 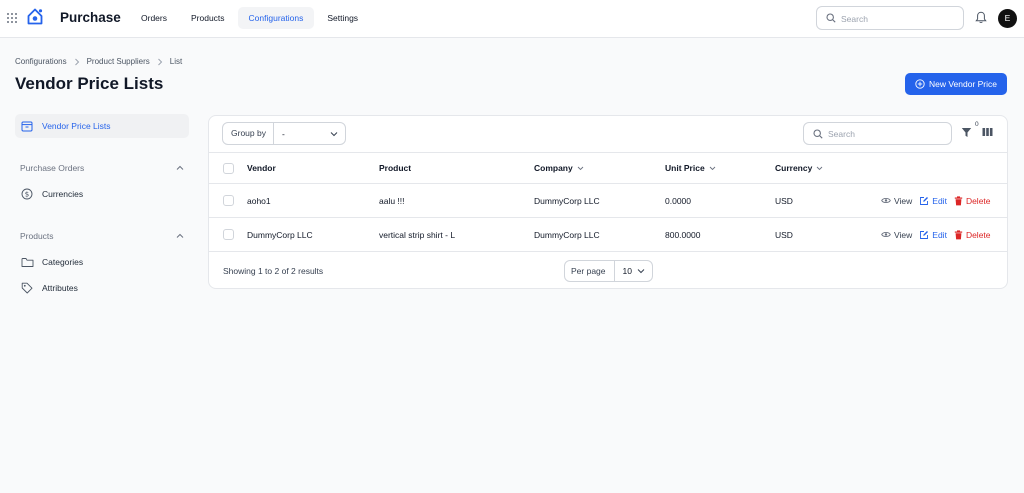 I want to click on filter-count-badge: 0, so click(x=977, y=124).